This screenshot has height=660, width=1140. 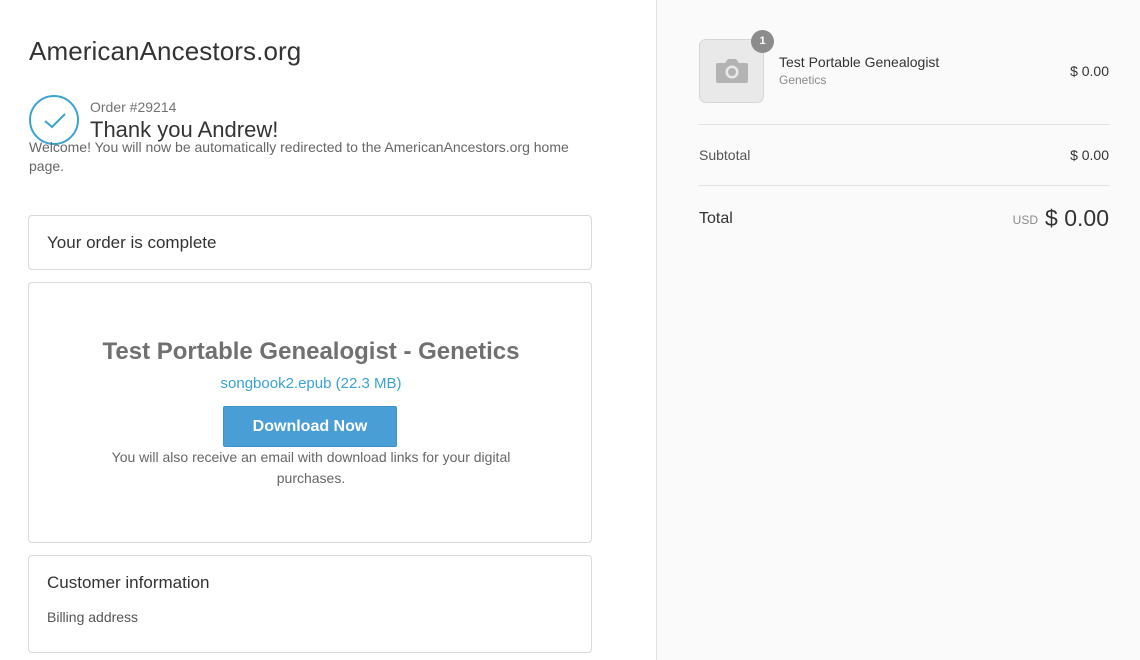 I want to click on billing-address-label: Billing address, so click(x=93, y=617).